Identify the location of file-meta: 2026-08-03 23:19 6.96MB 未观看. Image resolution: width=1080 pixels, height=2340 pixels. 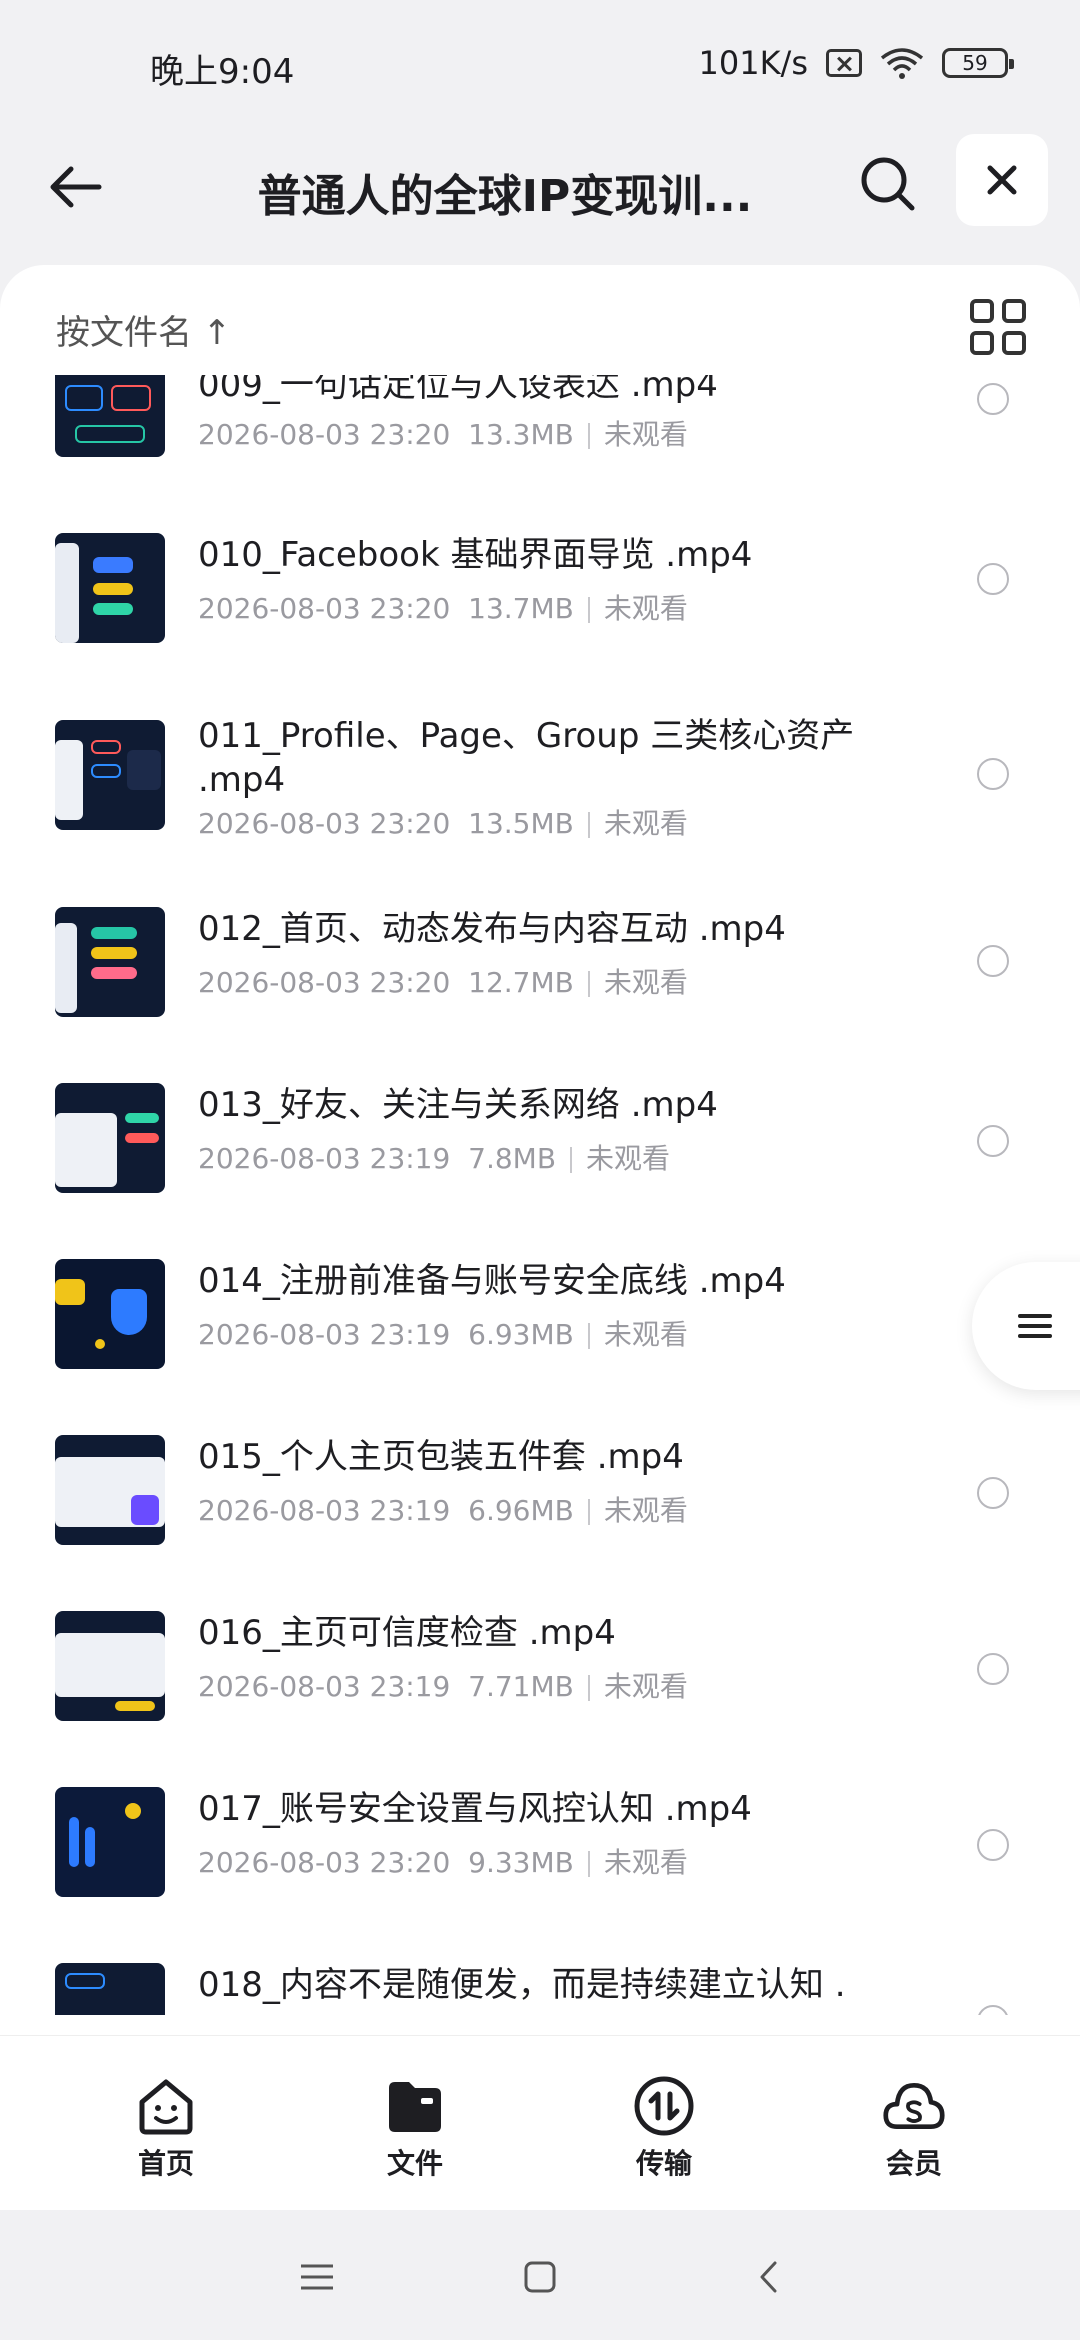
(443, 1509).